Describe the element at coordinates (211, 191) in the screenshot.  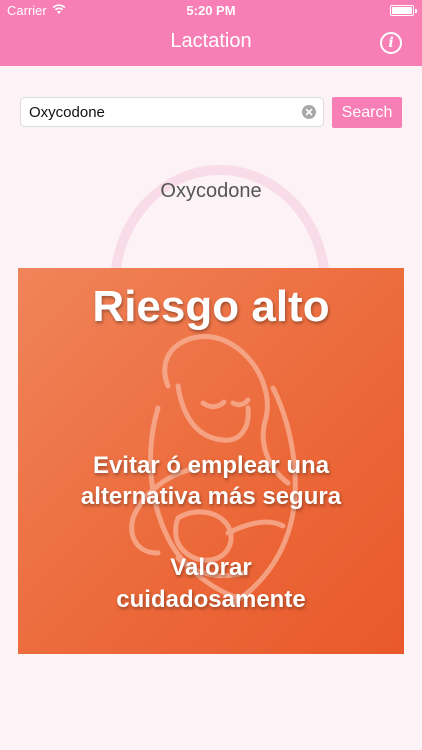
I see `drug-name: Oxycodone` at that location.